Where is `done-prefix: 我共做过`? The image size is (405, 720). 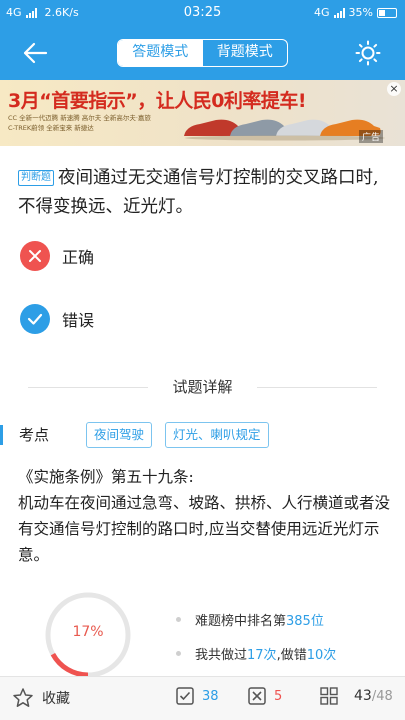 done-prefix: 我共做过 is located at coordinates (221, 655).